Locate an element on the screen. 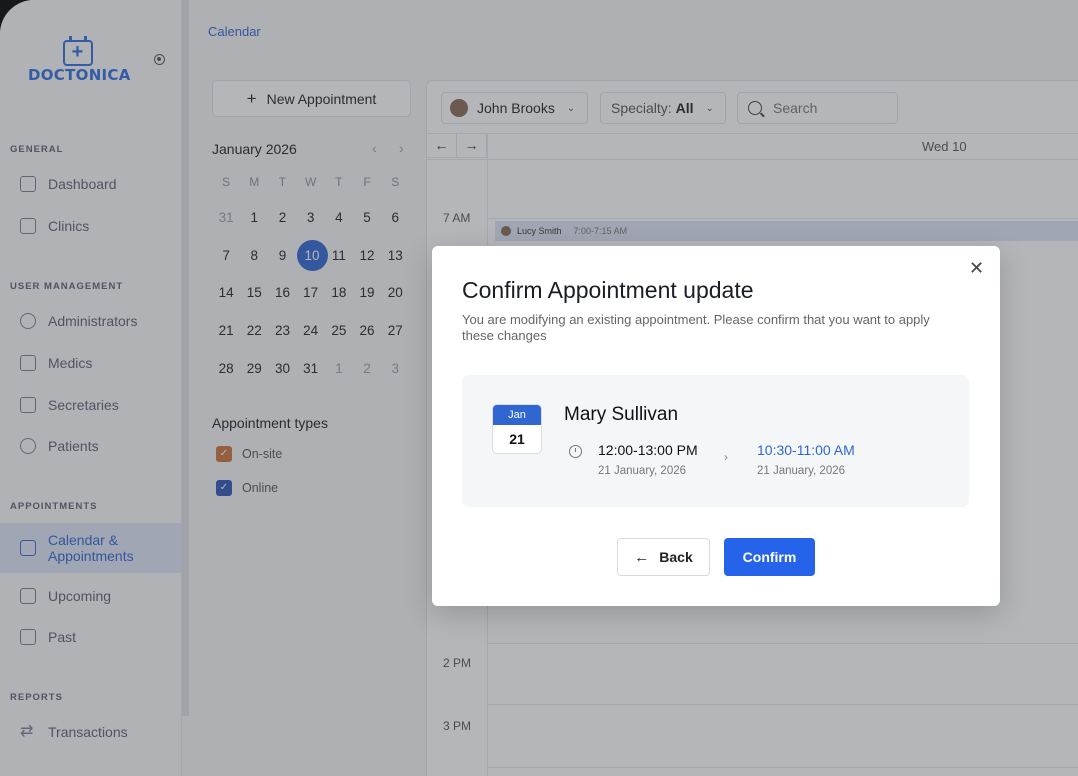 The height and width of the screenshot is (776, 1078). arrow-left-icon: ← is located at coordinates (642, 557).